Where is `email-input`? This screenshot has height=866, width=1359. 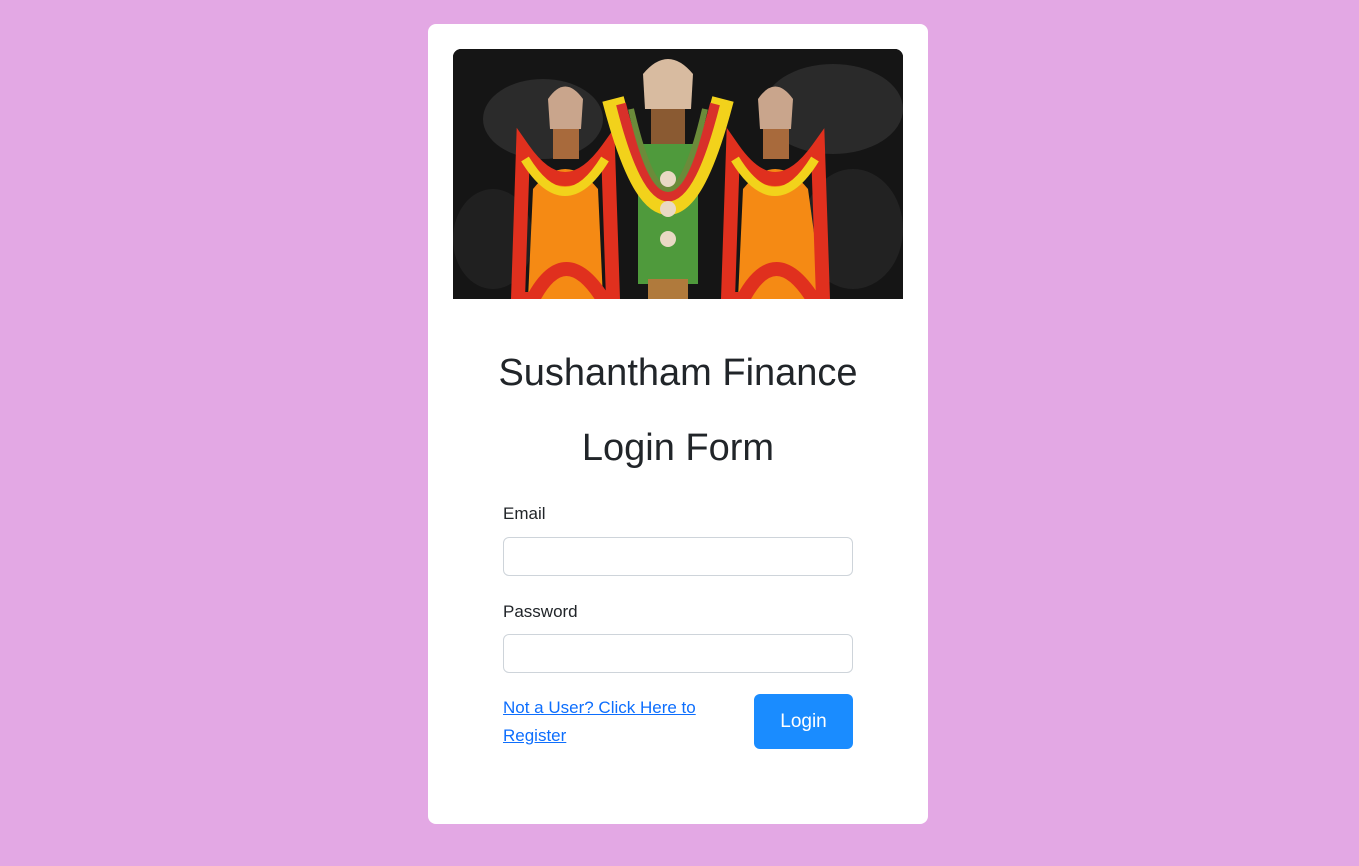
email-input is located at coordinates (678, 556).